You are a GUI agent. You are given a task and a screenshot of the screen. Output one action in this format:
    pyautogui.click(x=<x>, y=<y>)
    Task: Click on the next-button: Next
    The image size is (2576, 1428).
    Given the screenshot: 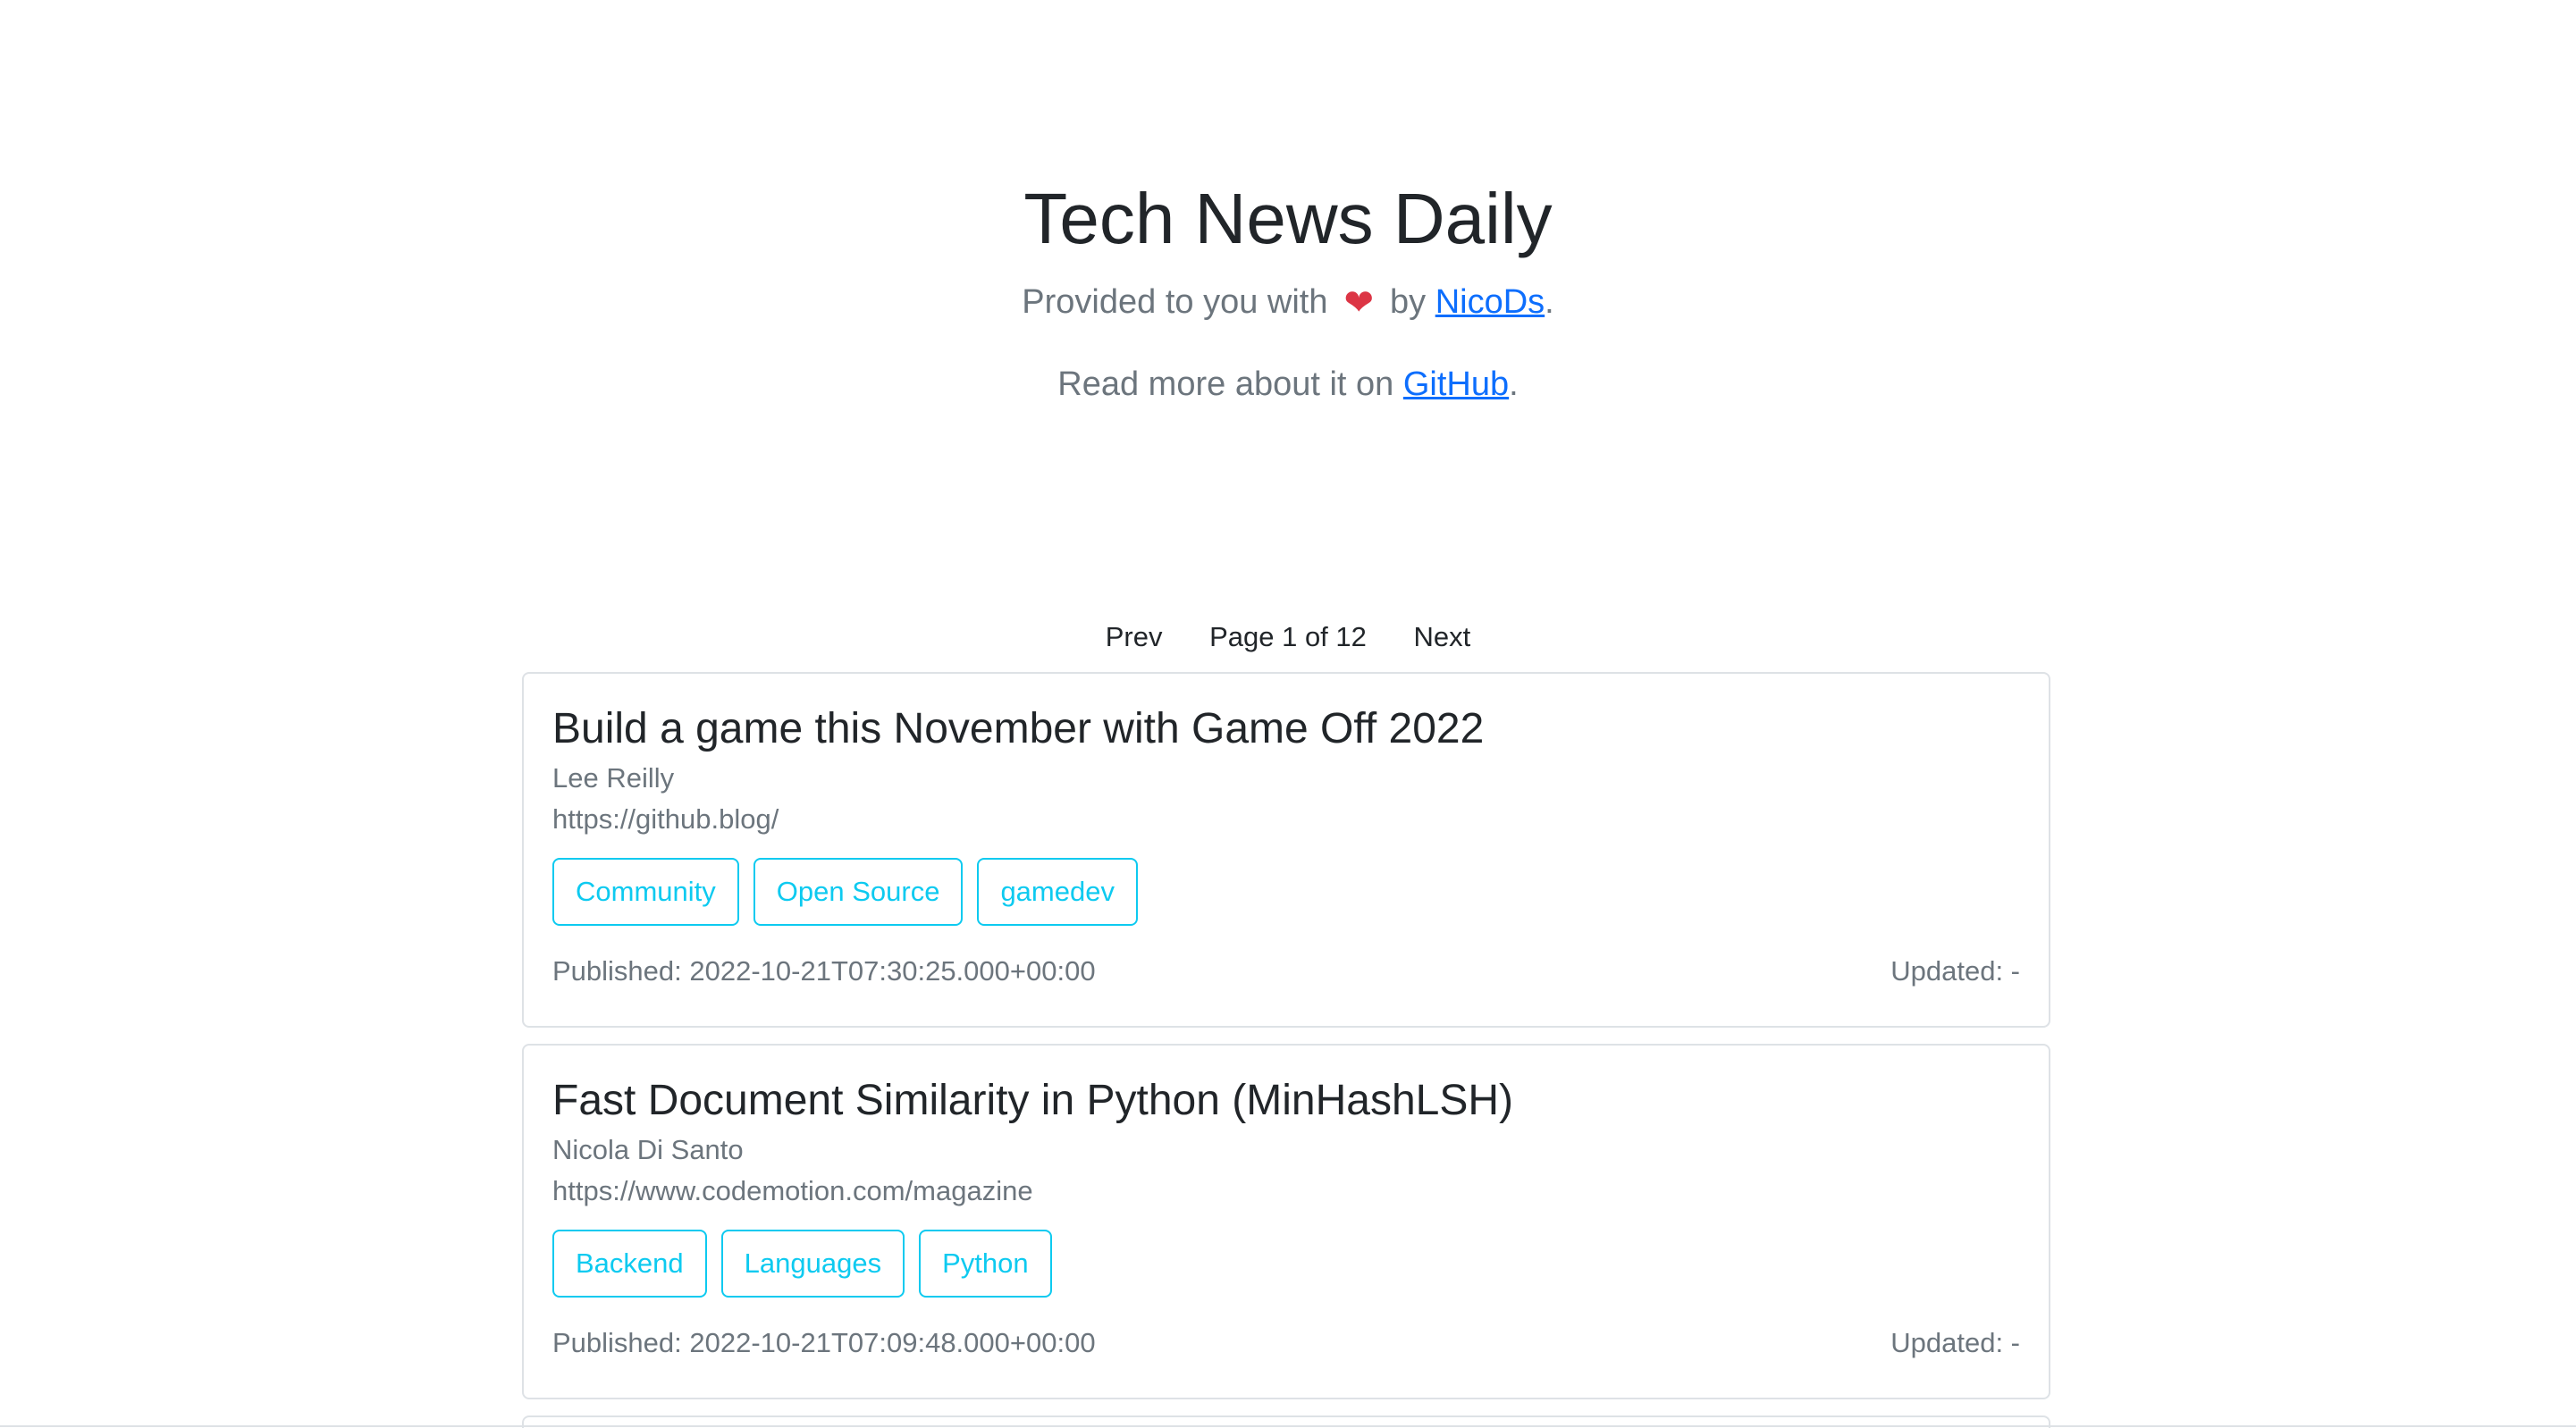 What is the action you would take?
    pyautogui.click(x=1443, y=637)
    